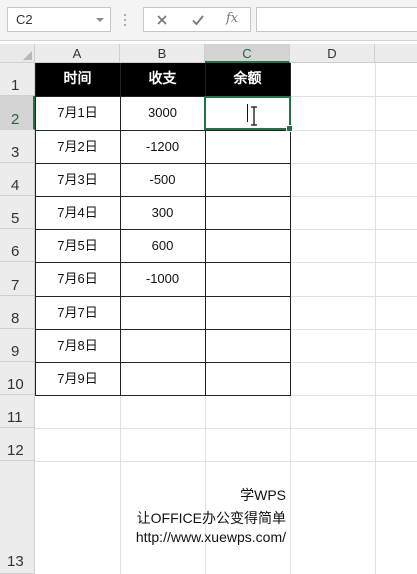  Describe the element at coordinates (247, 113) in the screenshot. I see `text-caret` at that location.